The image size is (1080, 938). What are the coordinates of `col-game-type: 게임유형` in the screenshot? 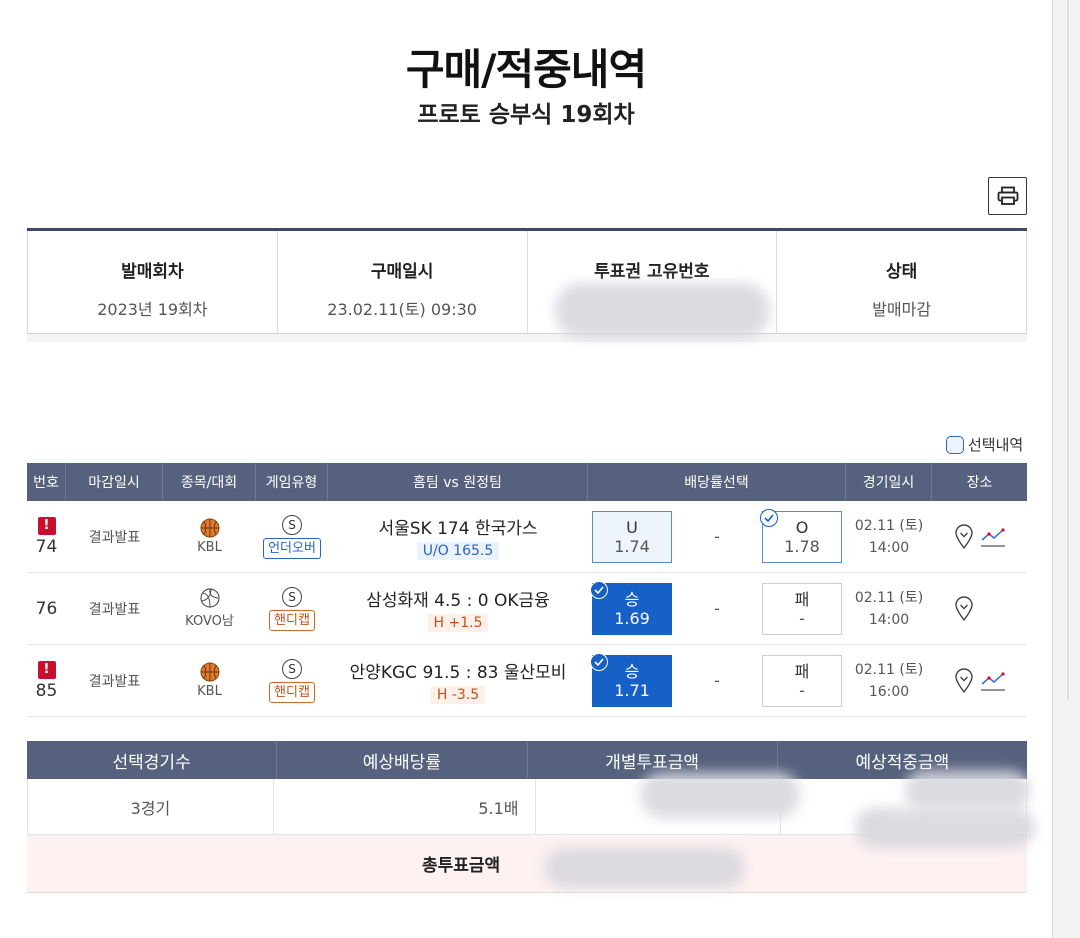 It's located at (292, 482).